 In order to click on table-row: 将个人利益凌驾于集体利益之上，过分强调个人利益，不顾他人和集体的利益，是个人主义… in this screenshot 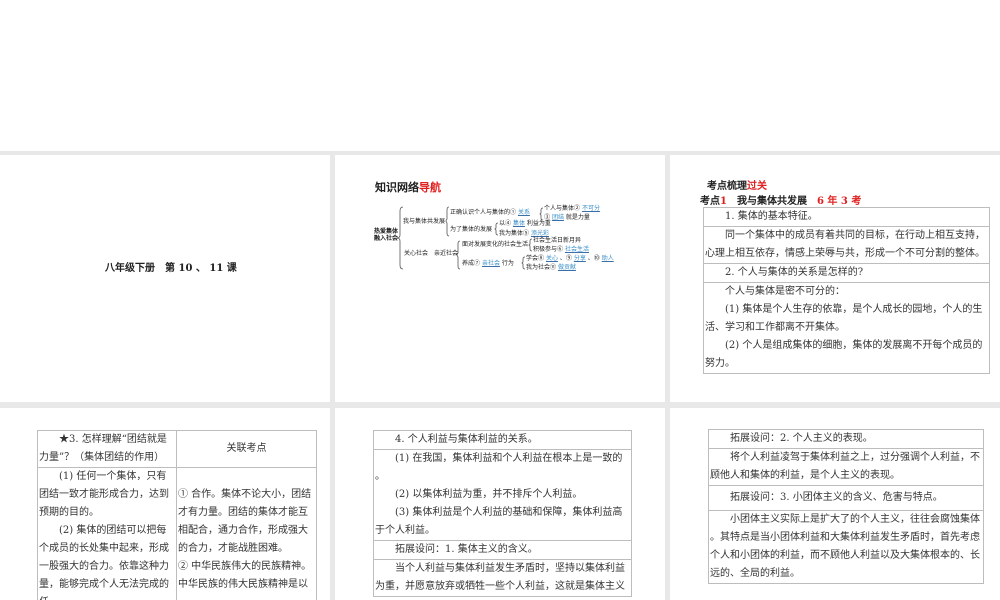, I will do `click(846, 467)`.